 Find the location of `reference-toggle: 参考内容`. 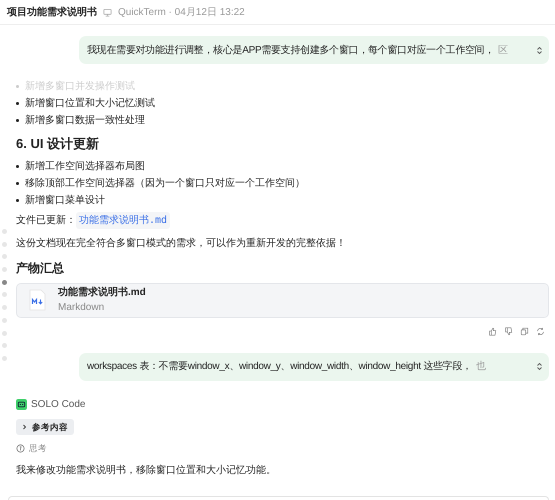

reference-toggle: 参考内容 is located at coordinates (45, 427).